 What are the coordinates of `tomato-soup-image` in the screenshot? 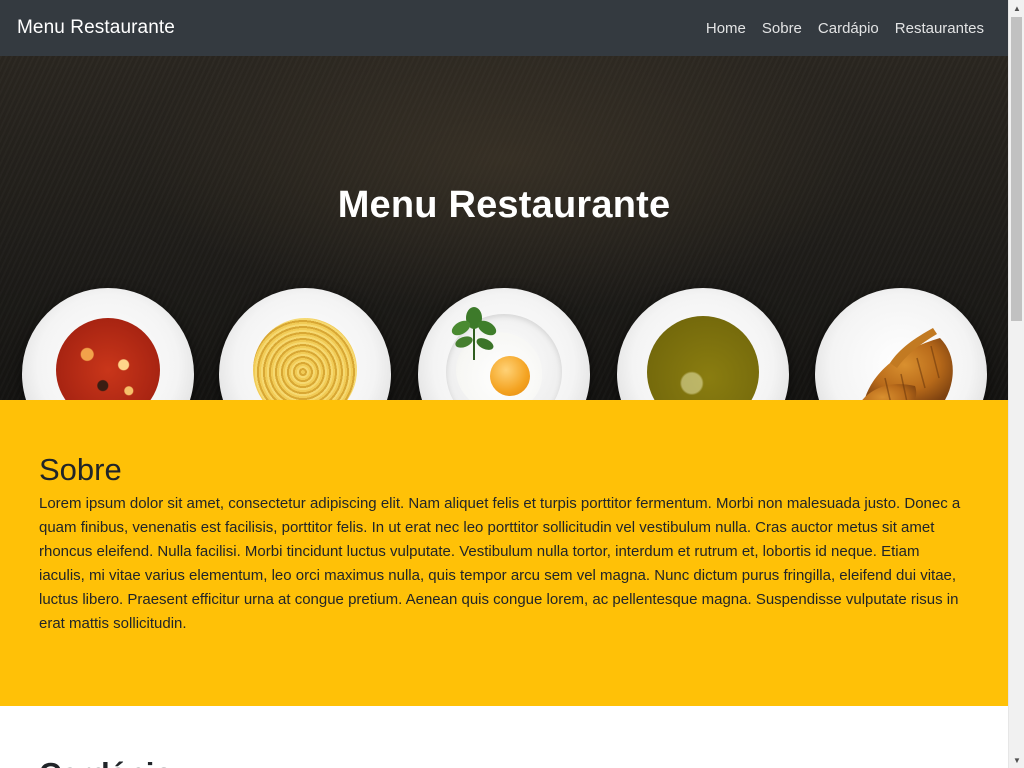 It's located at (108, 359).